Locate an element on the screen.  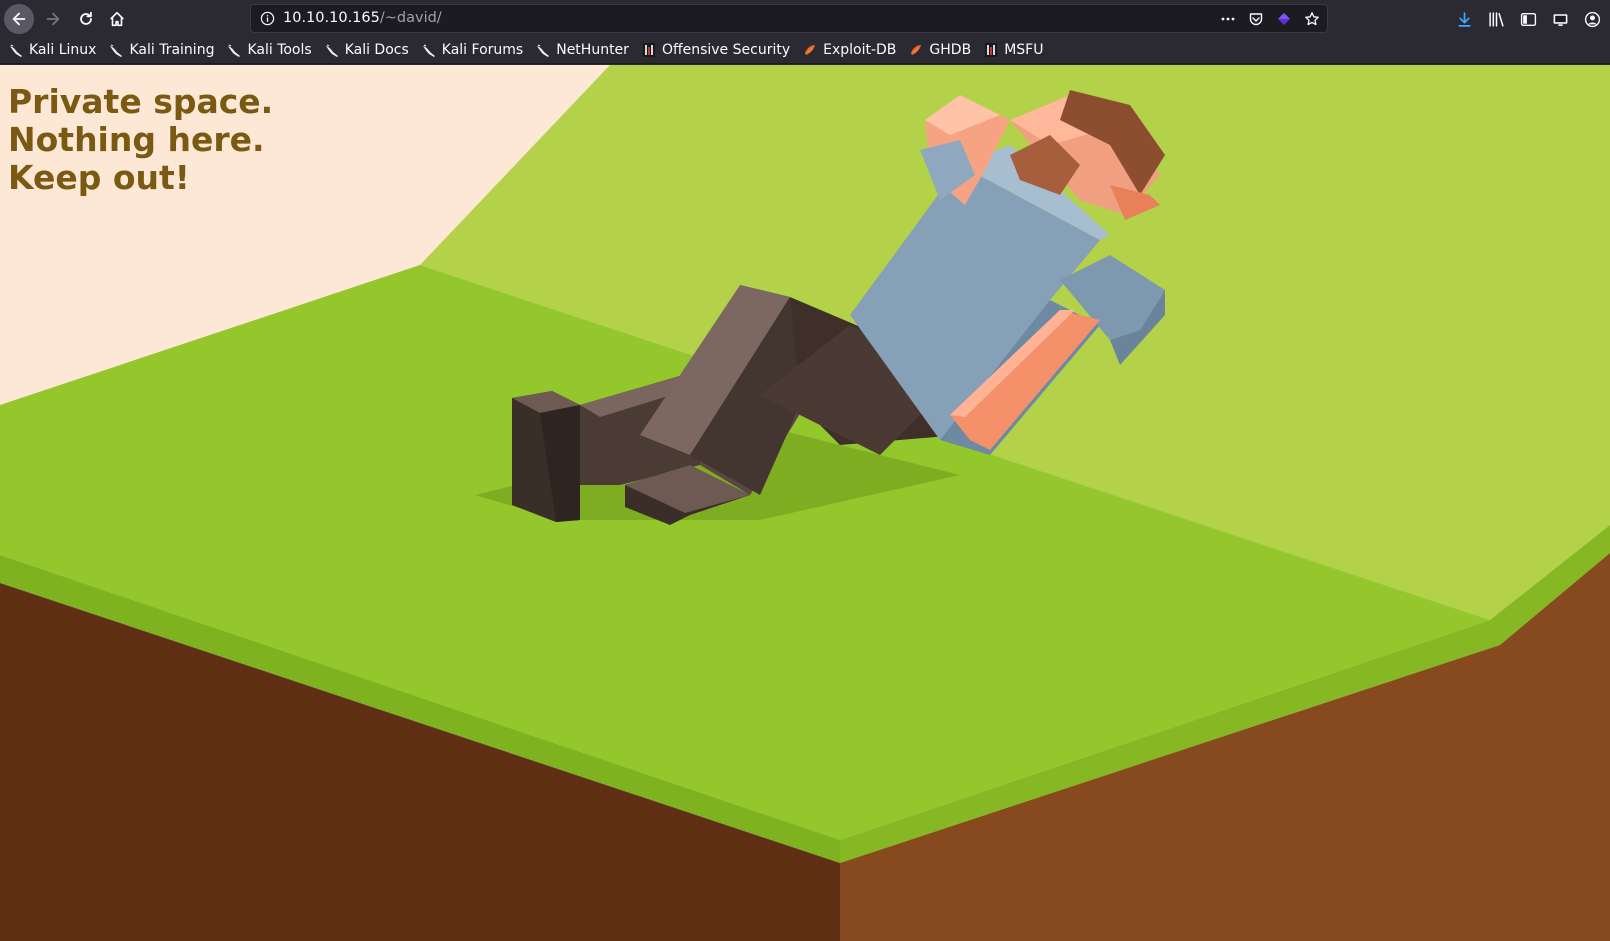
account-icon is located at coordinates (1592, 19).